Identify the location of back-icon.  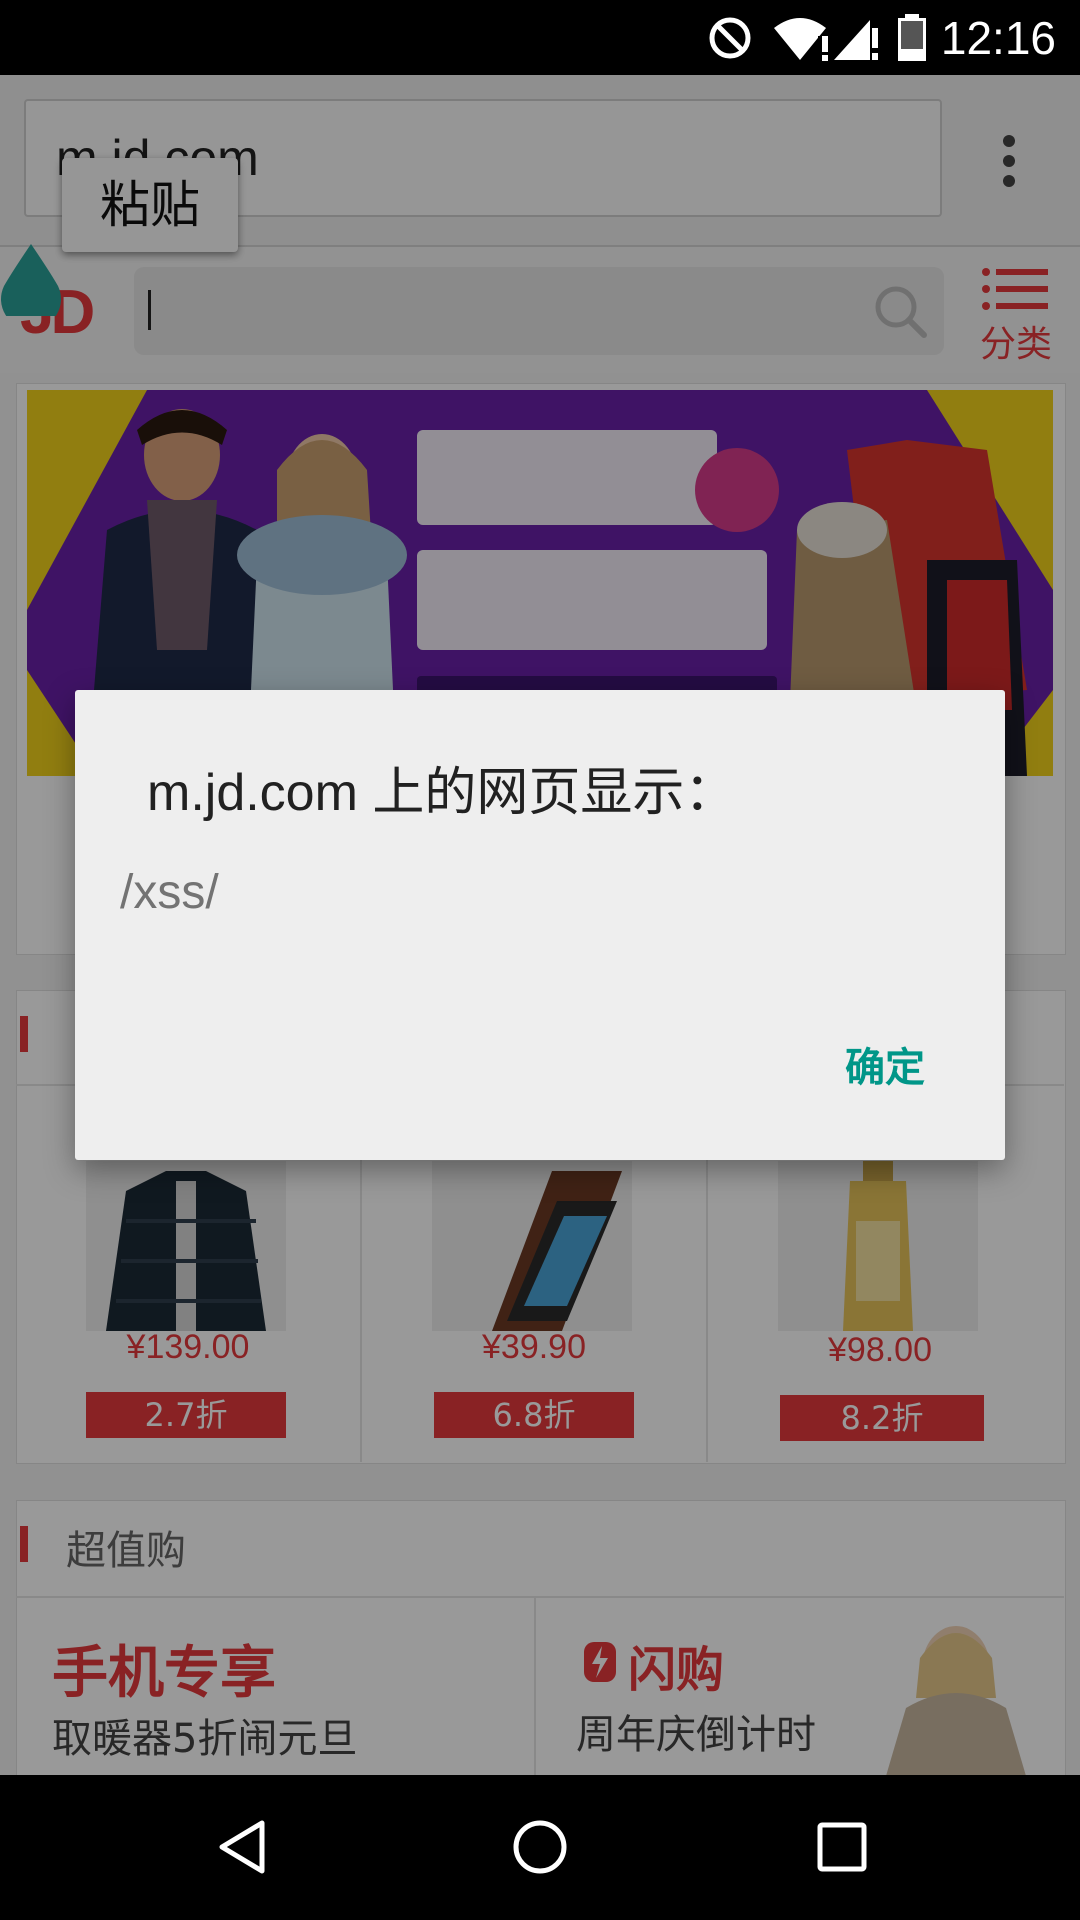
(242, 1847).